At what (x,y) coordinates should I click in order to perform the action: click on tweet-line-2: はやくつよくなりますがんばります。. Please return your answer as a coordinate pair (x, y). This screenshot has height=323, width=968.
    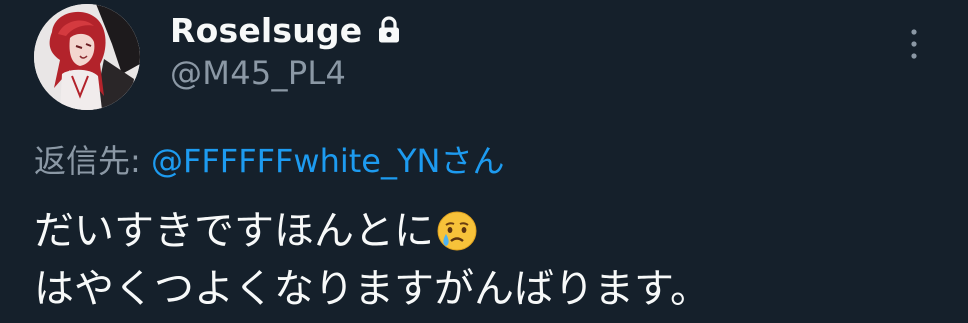
    Looking at the image, I should click on (372, 289).